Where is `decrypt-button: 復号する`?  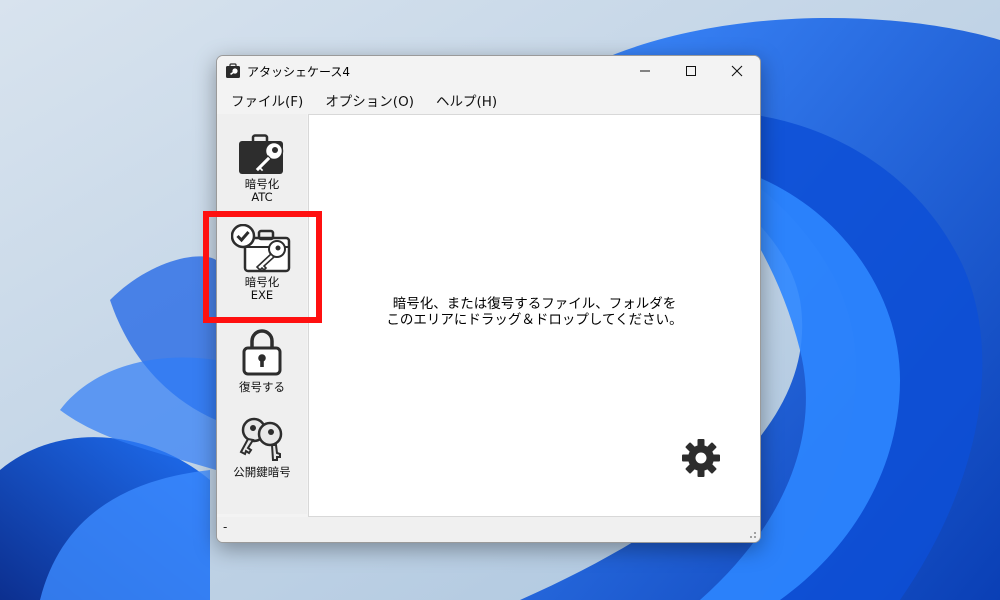
decrypt-button: 復号する is located at coordinates (262, 360).